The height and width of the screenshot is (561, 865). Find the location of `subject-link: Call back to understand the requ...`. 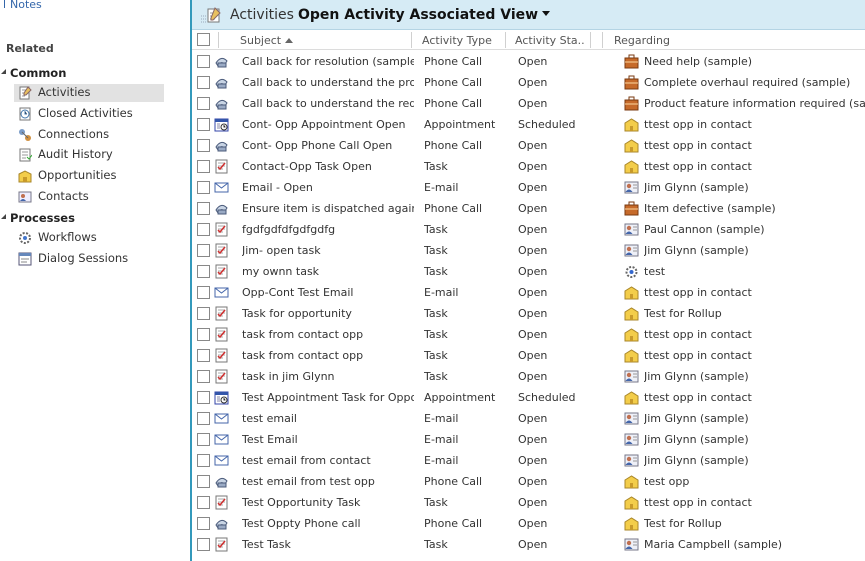

subject-link: Call back to understand the requ... is located at coordinates (328, 103).